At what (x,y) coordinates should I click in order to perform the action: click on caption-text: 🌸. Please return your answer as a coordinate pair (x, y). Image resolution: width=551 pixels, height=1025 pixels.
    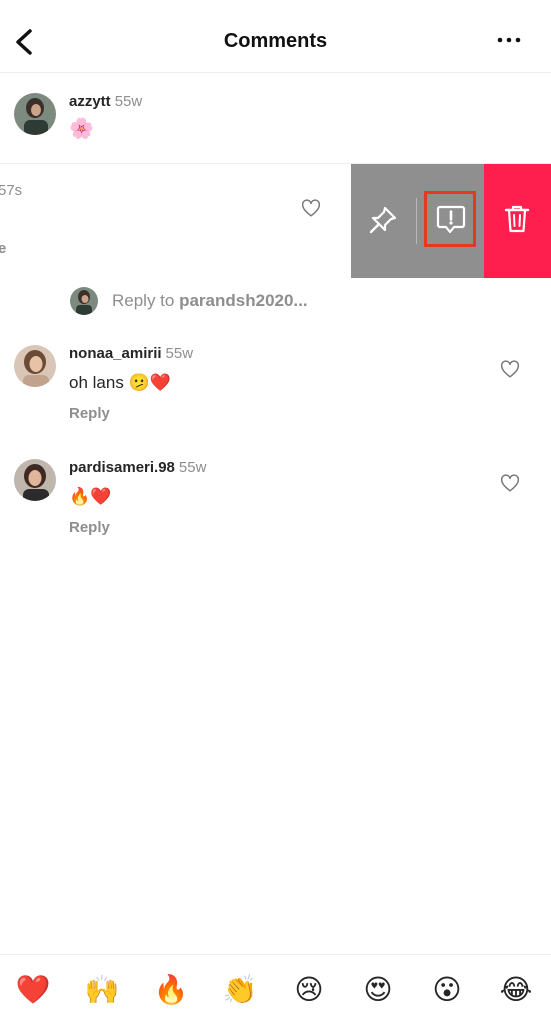
    Looking at the image, I should click on (81, 129).